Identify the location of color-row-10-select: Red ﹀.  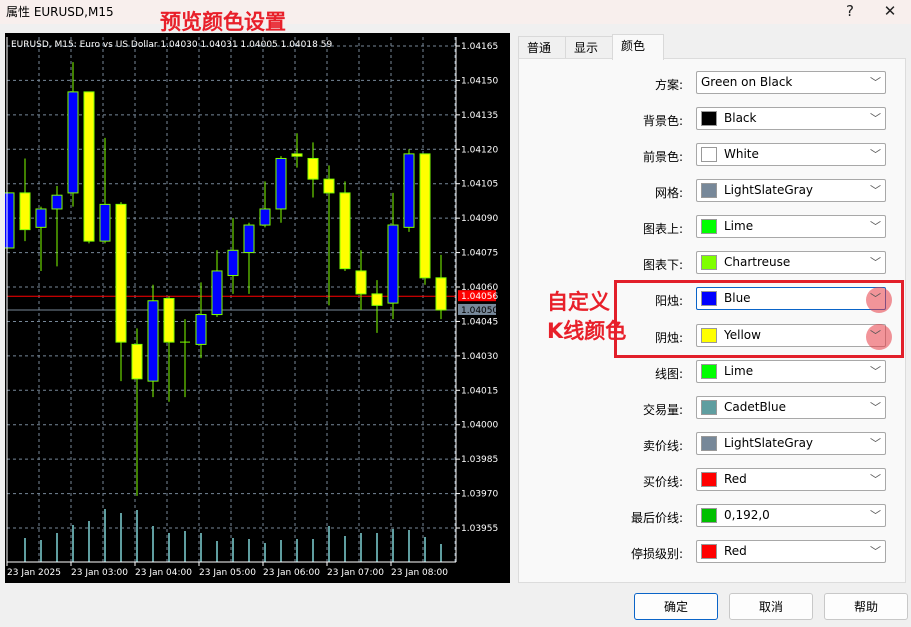
(791, 479).